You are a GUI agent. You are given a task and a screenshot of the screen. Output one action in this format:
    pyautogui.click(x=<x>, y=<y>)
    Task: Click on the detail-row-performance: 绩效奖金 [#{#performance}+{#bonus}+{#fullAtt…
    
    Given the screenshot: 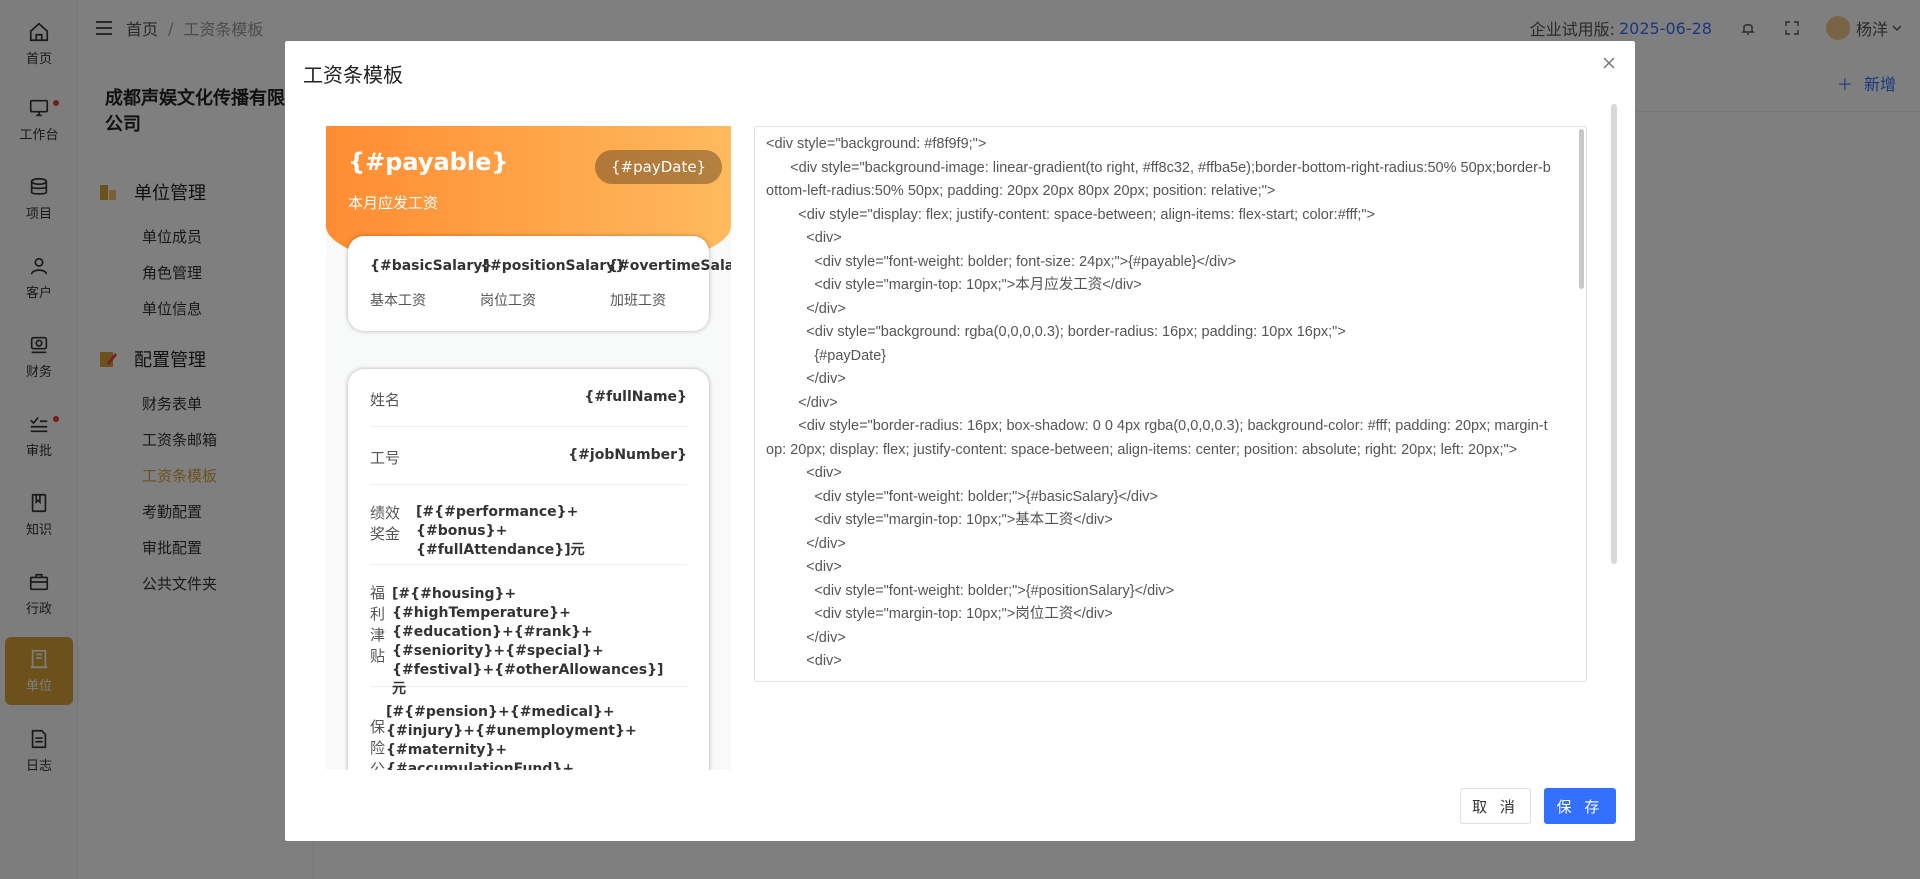 What is the action you would take?
    pyautogui.click(x=528, y=525)
    